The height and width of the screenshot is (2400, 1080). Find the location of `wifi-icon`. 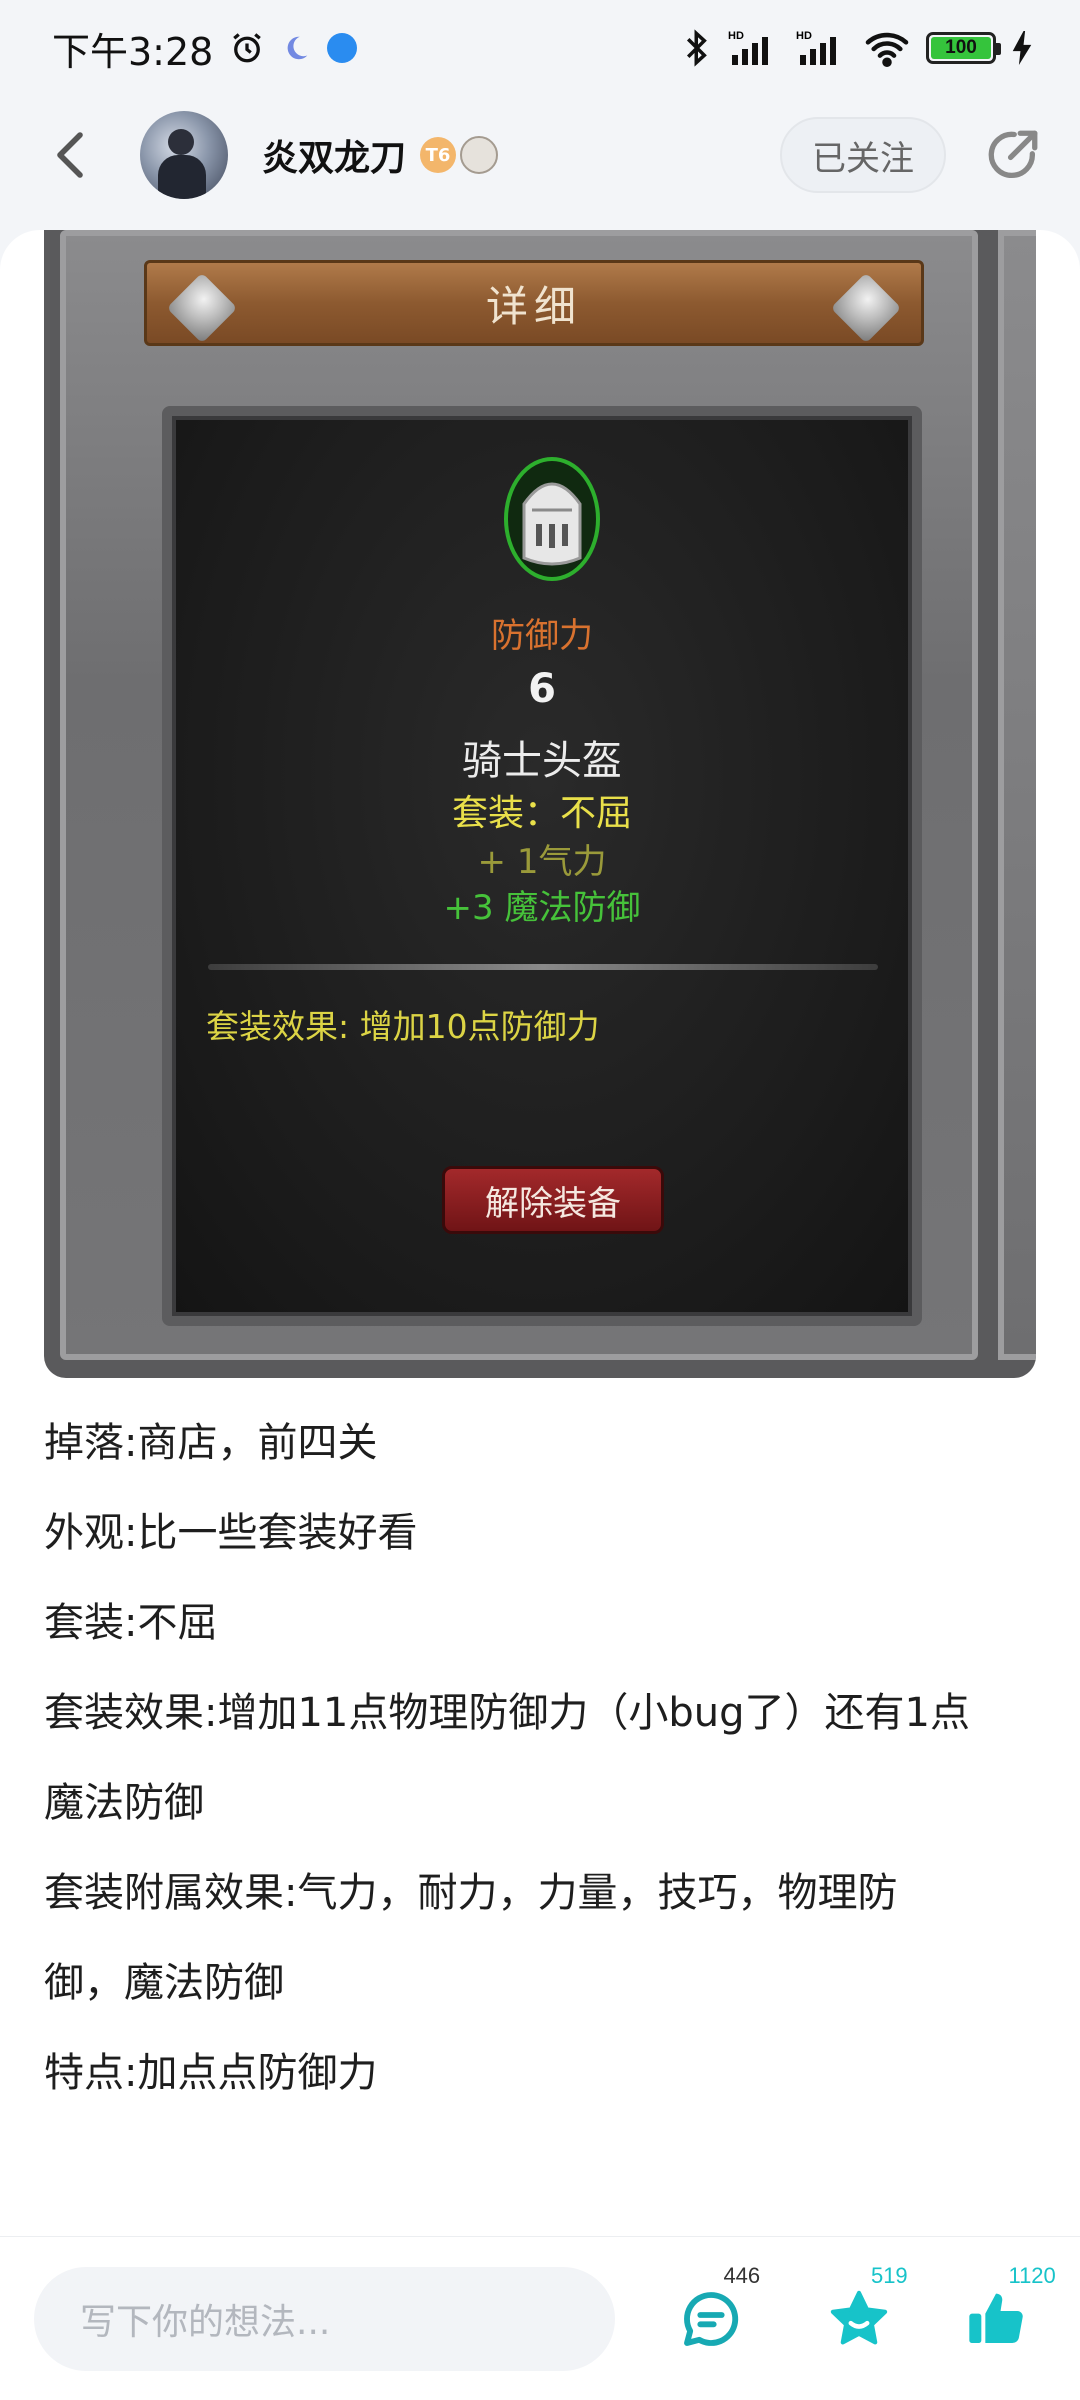

wifi-icon is located at coordinates (887, 48).